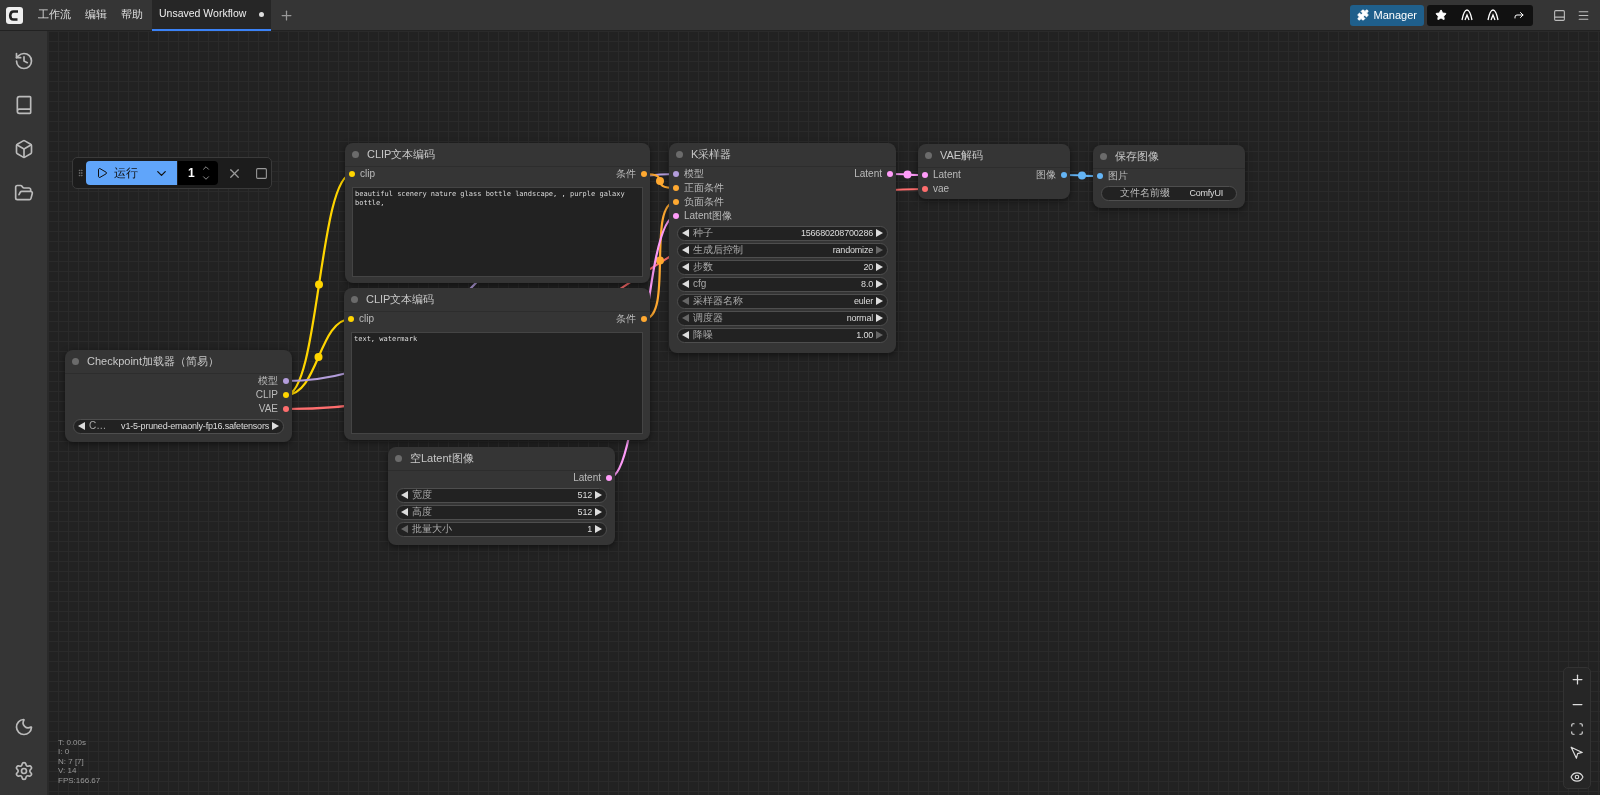 Image resolution: width=1600 pixels, height=795 pixels. Describe the element at coordinates (1362, 15) in the screenshot. I see `puzzle-icon` at that location.